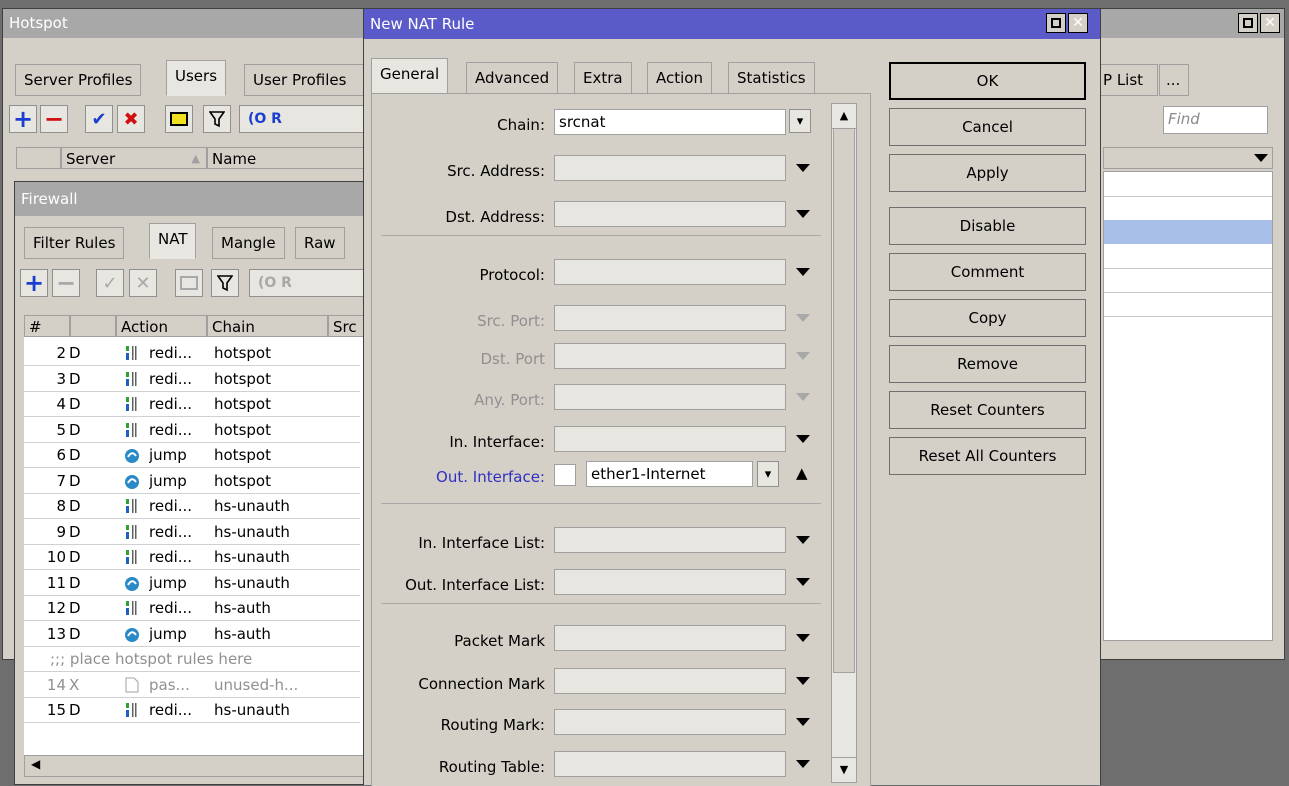 This screenshot has height=786, width=1289. What do you see at coordinates (987, 318) in the screenshot?
I see `copy-button: Copy` at bounding box center [987, 318].